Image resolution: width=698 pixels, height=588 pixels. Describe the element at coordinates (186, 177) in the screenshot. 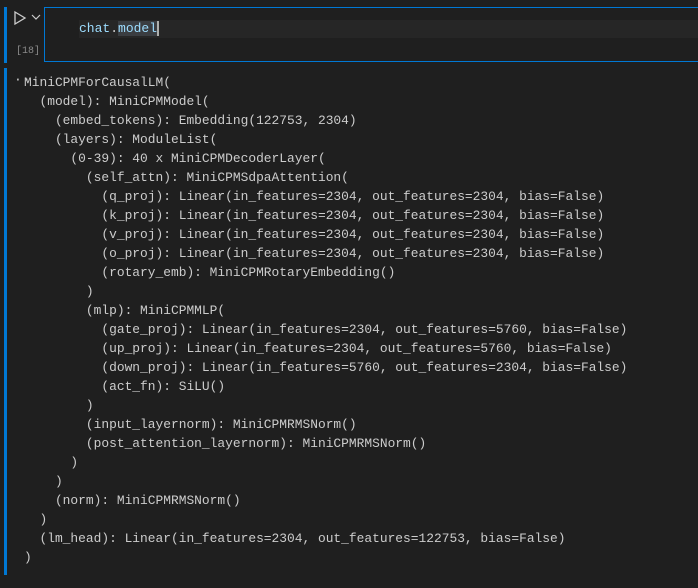

I see `output-line: (self_attn): MiniCPMSdpaAttention(` at that location.